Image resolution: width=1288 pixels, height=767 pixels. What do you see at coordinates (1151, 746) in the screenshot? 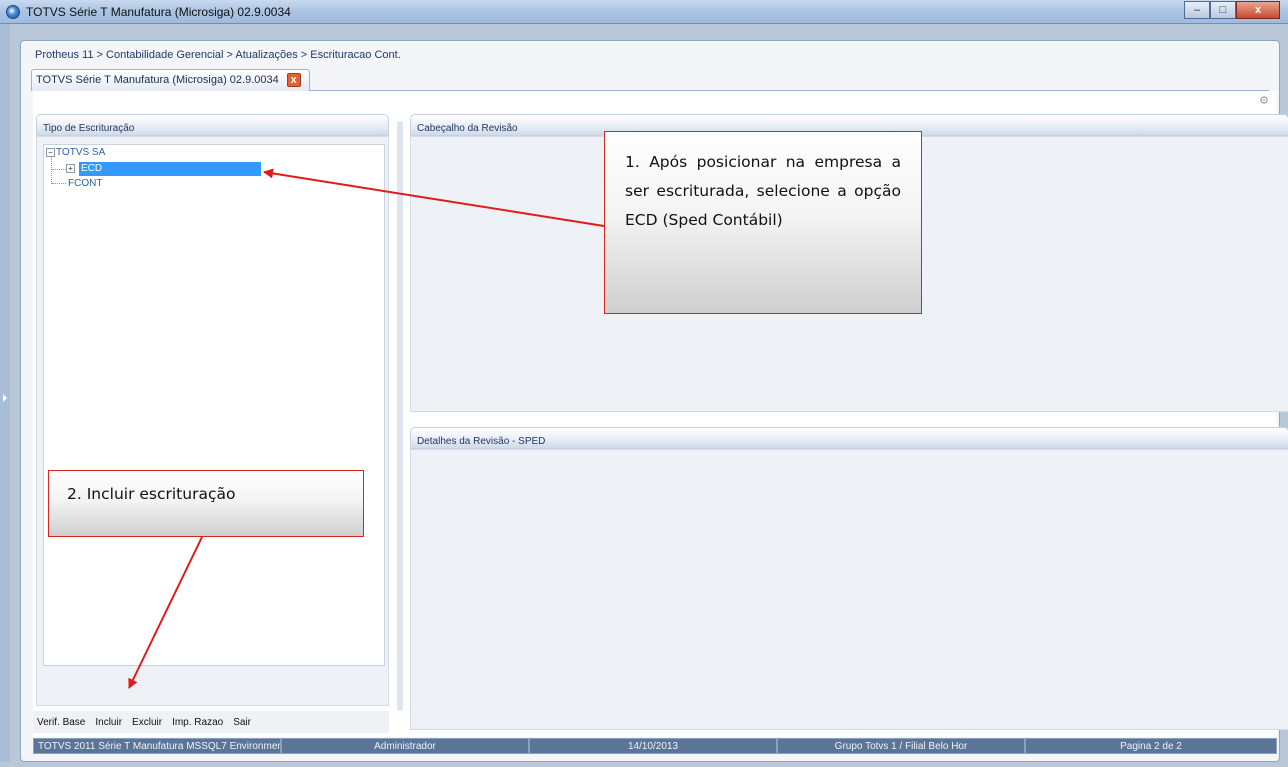
I see `status-page: Pagina 2 de 2` at bounding box center [1151, 746].